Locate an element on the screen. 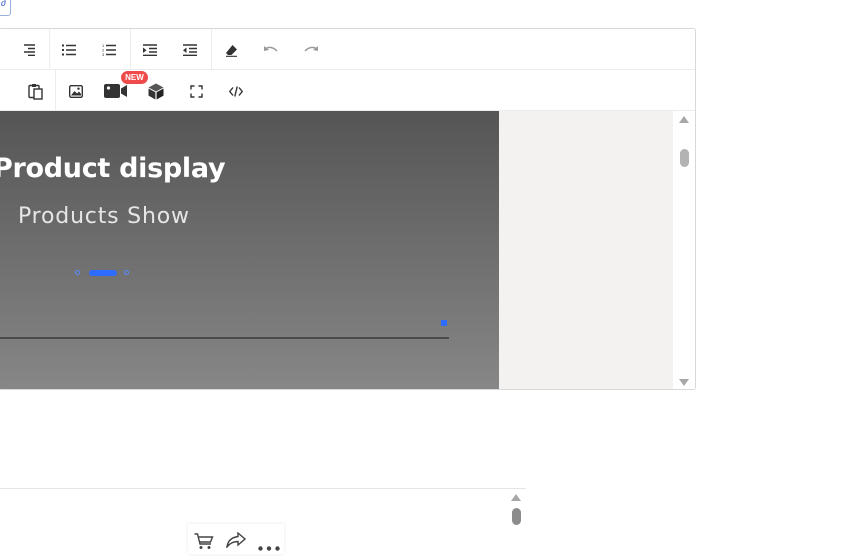  align-right-icon is located at coordinates (29, 50).